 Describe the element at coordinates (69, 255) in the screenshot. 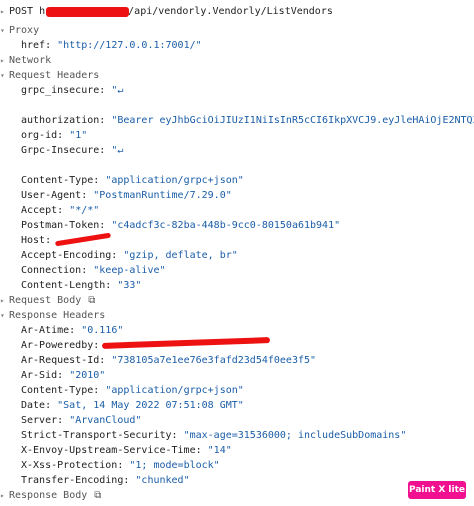

I see `header-key: Accept-Encoding:` at that location.